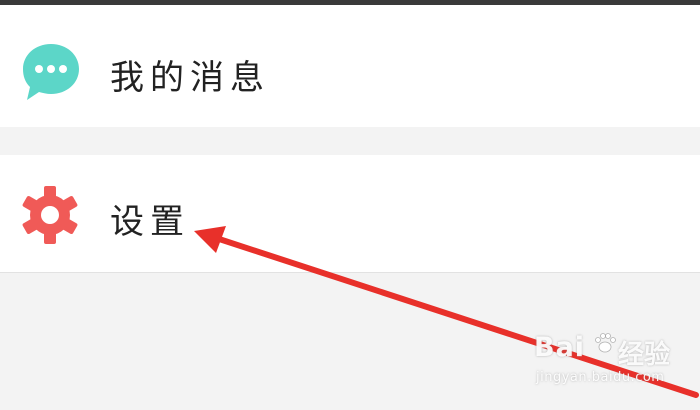 The image size is (700, 410). Describe the element at coordinates (605, 343) in the screenshot. I see `paw-icon` at that location.